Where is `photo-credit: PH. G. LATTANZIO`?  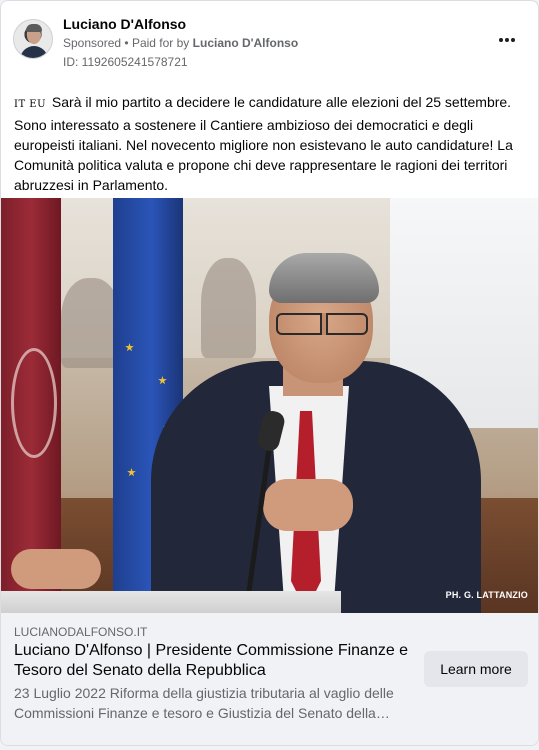
photo-credit: PH. G. LATTANZIO is located at coordinates (486, 595).